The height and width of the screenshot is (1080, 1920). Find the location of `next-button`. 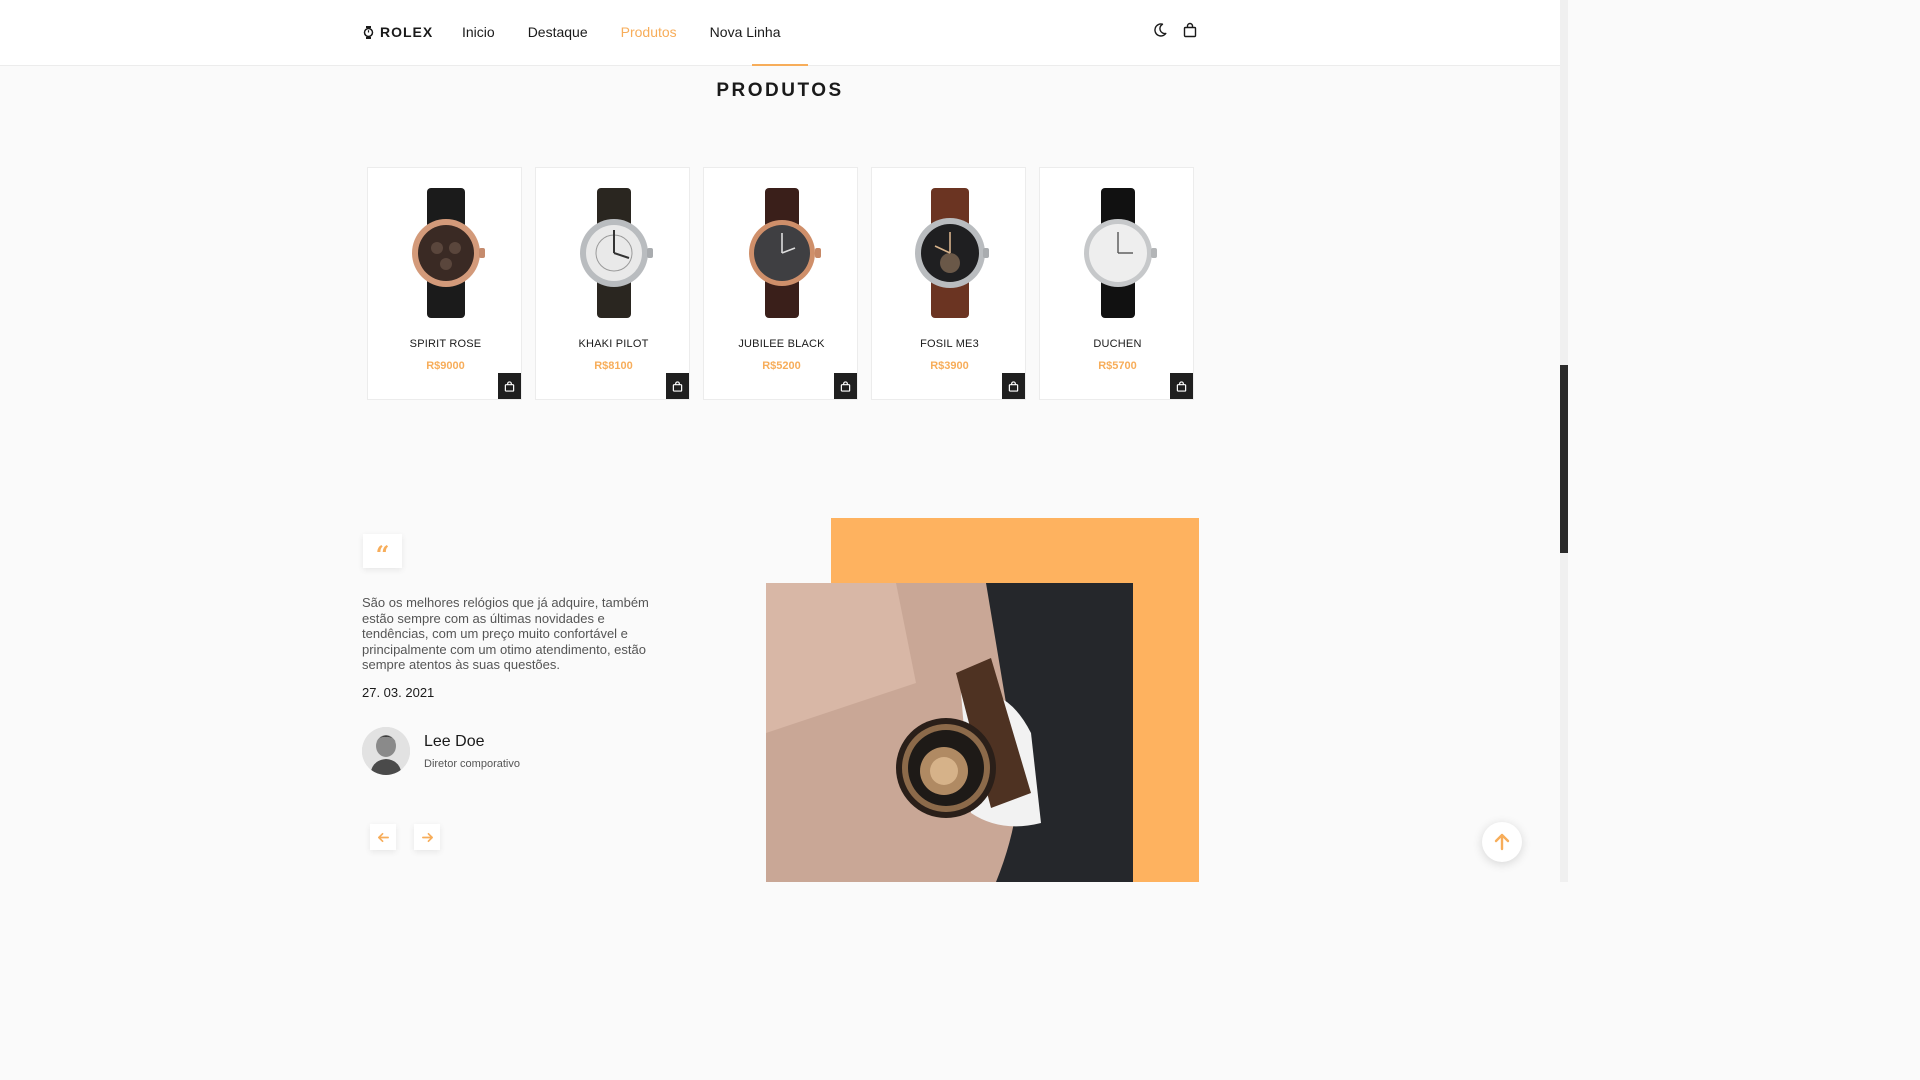

next-button is located at coordinates (427, 837).